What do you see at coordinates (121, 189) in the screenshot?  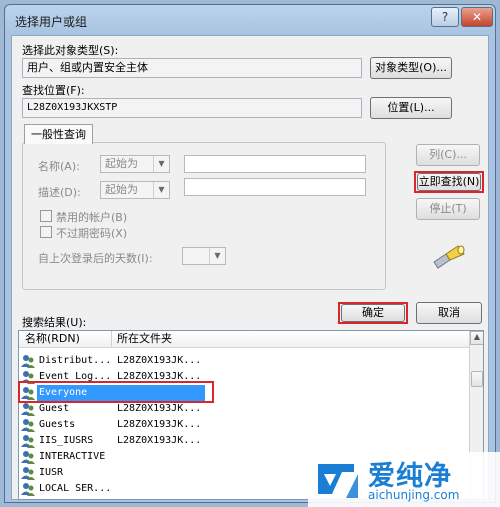 I see `description-mode-value: 起始为` at bounding box center [121, 189].